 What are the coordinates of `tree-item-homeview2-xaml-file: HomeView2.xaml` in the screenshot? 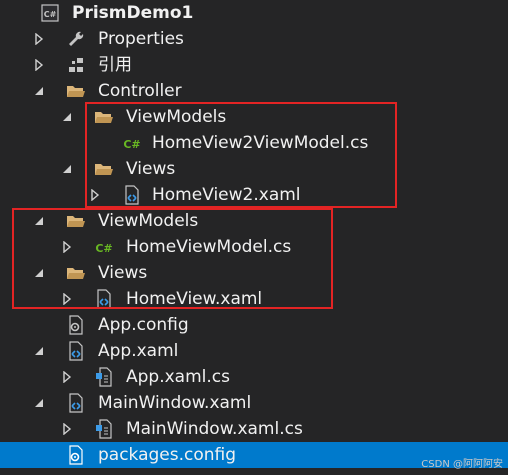 It's located at (254, 195).